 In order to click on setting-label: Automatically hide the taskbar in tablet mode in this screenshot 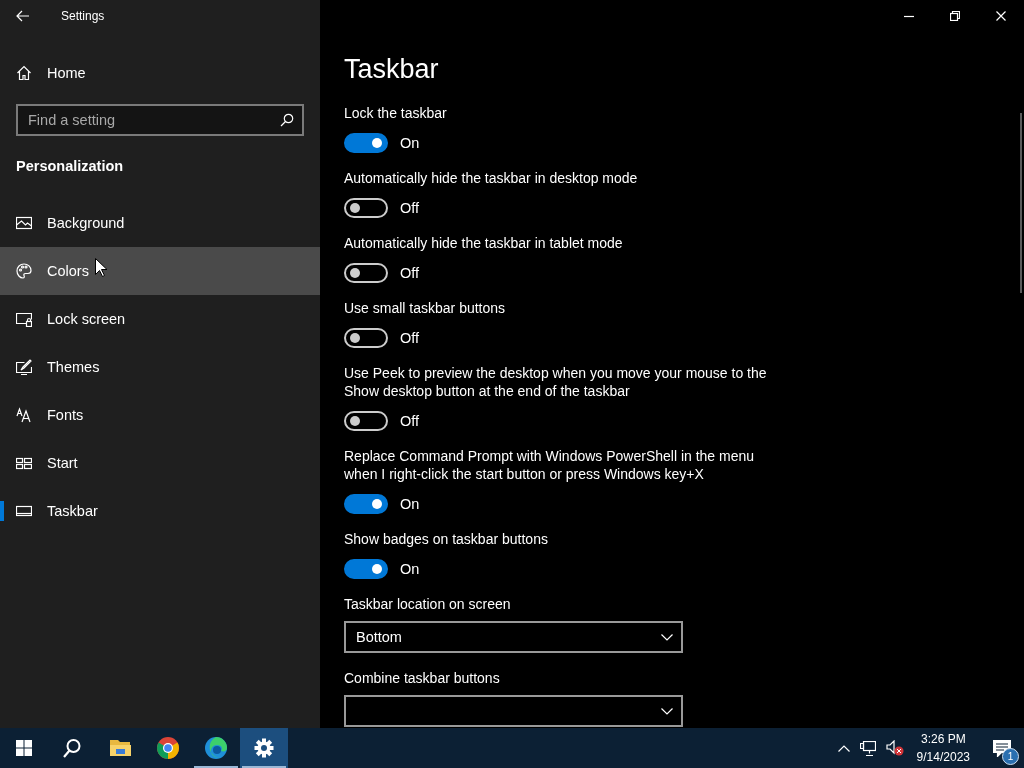, I will do `click(484, 243)`.